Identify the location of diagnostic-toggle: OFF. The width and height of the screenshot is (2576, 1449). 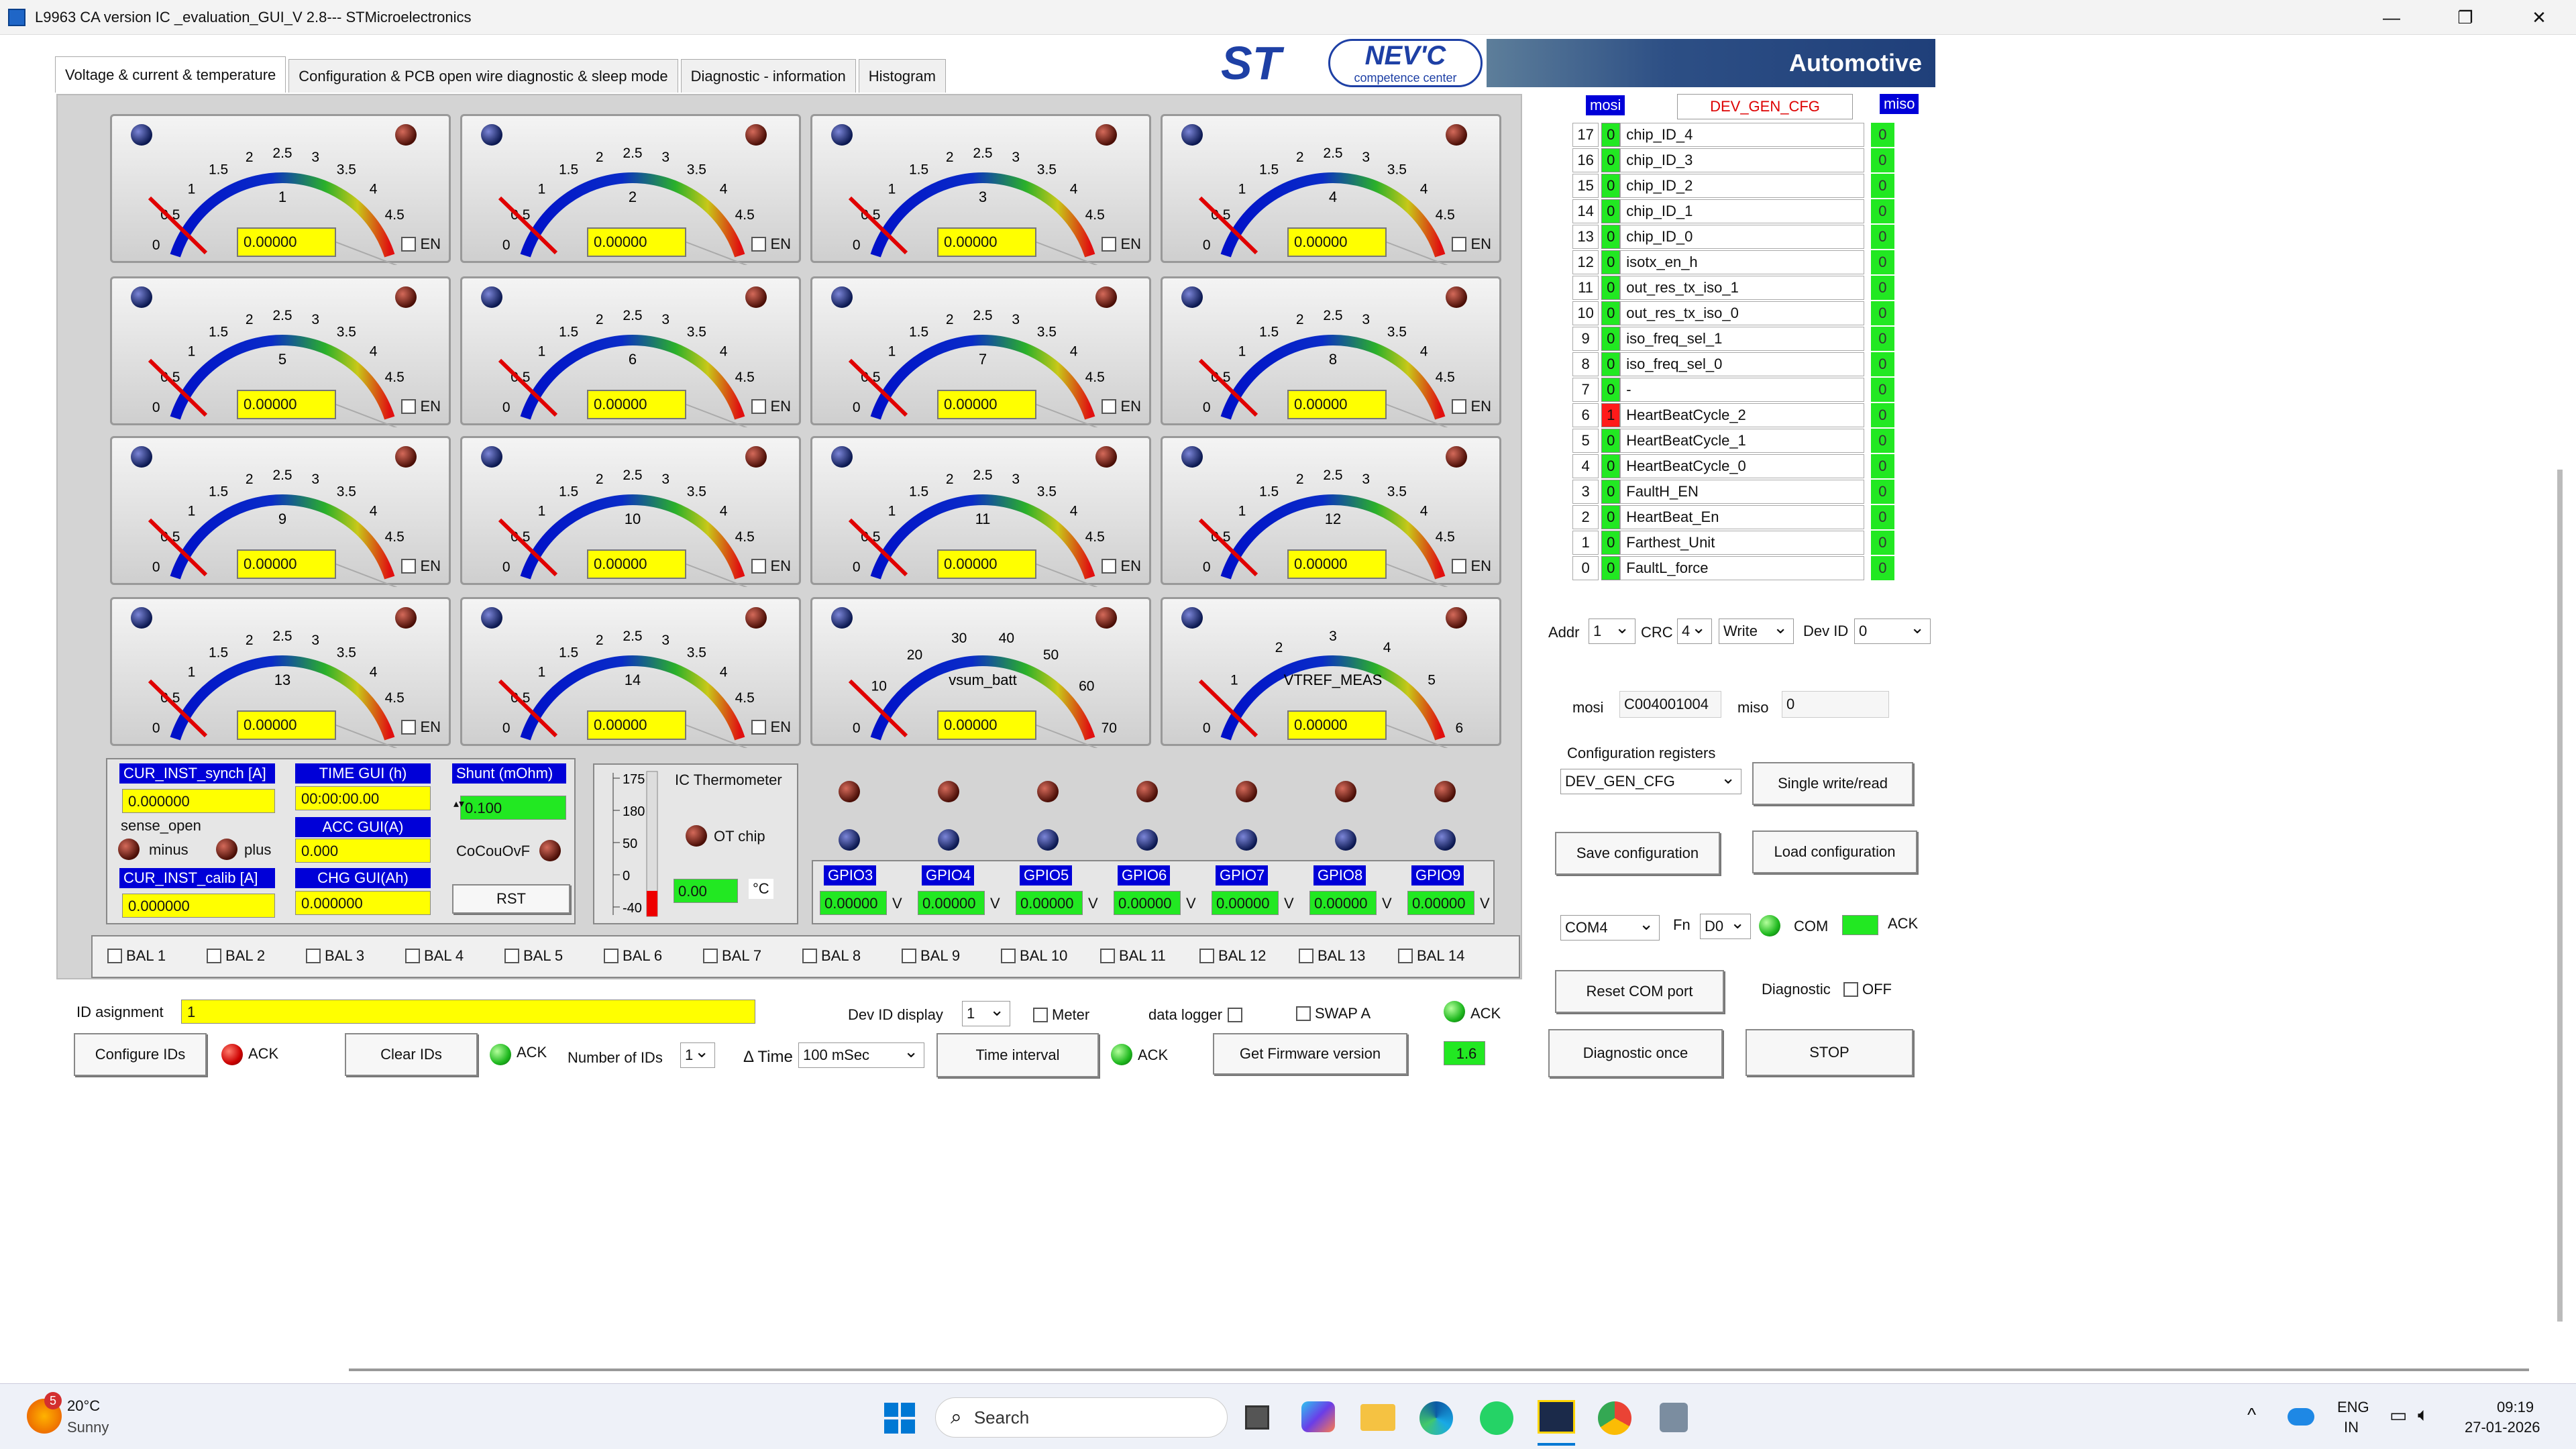
(1867, 989).